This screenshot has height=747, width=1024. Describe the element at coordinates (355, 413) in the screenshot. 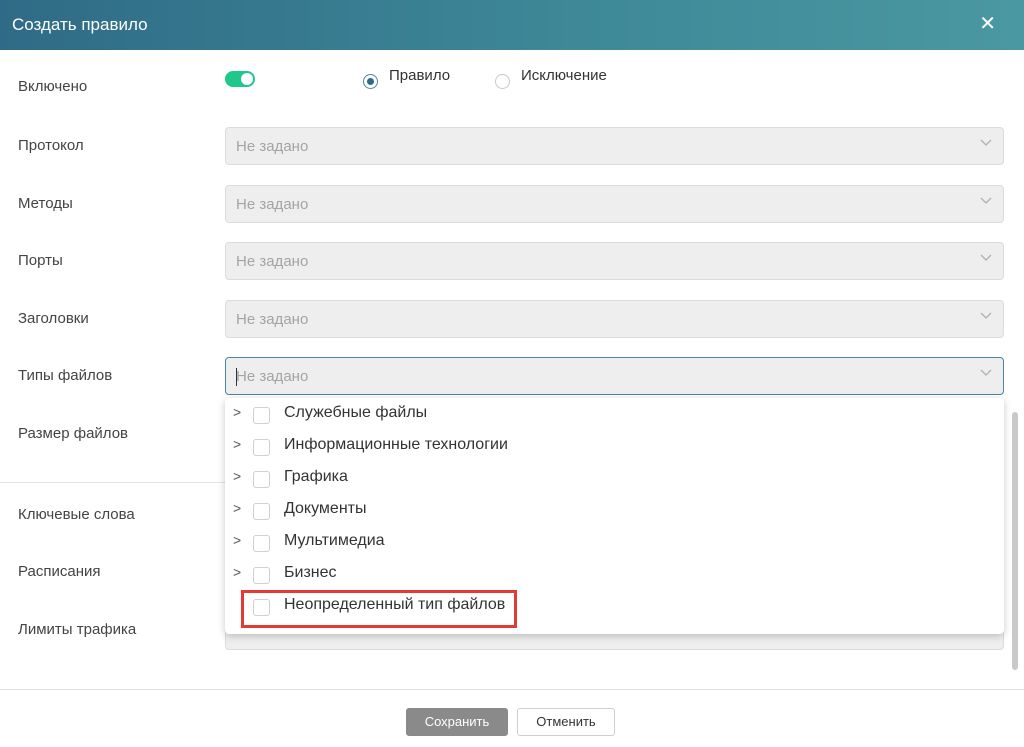

I see `option-label: Служебные файлы` at that location.